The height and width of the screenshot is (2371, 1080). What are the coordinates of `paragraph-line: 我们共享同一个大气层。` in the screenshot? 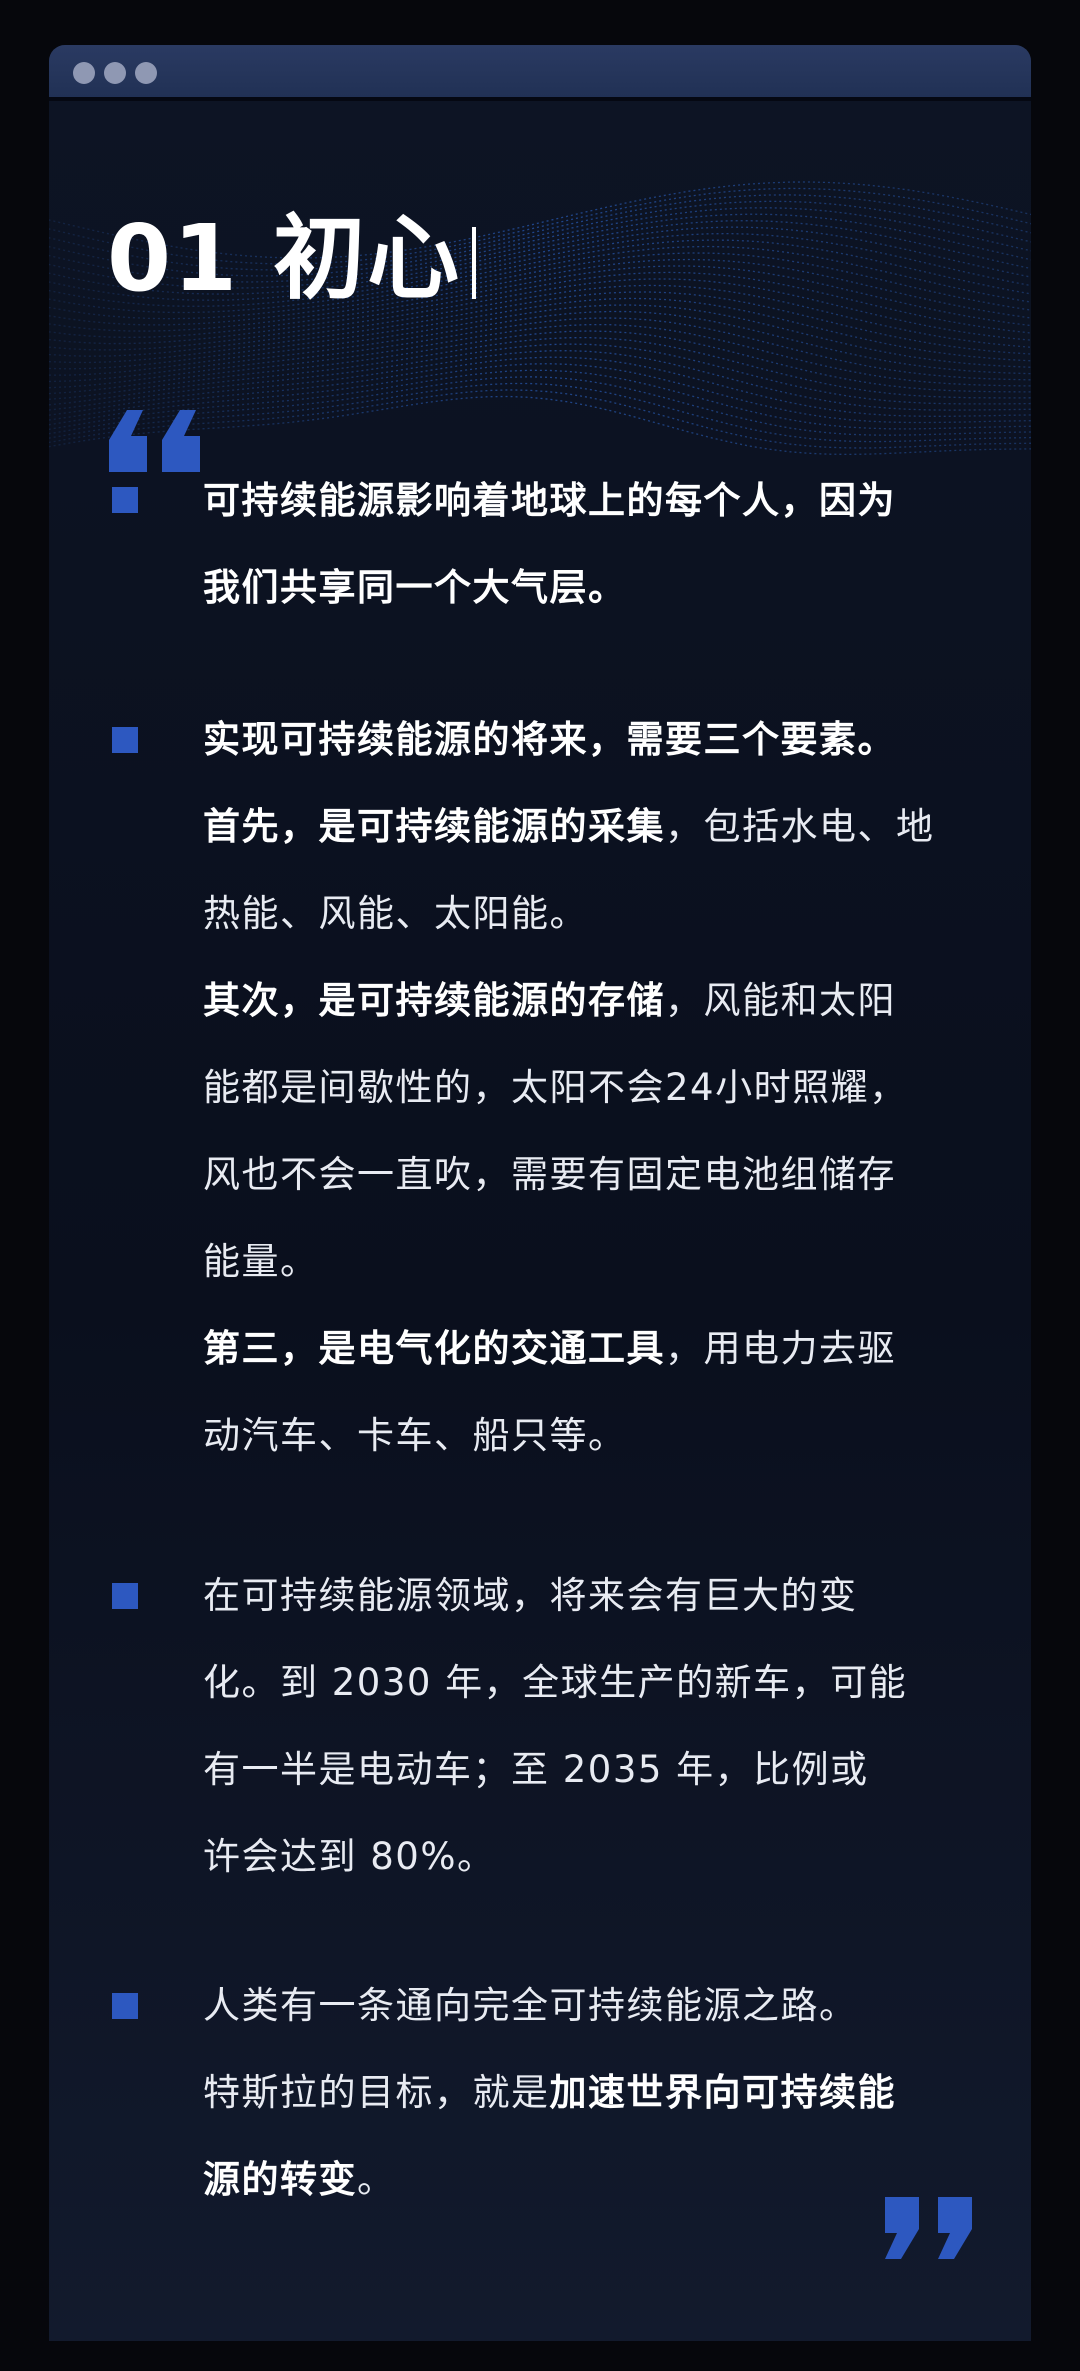 It's located at (415, 587).